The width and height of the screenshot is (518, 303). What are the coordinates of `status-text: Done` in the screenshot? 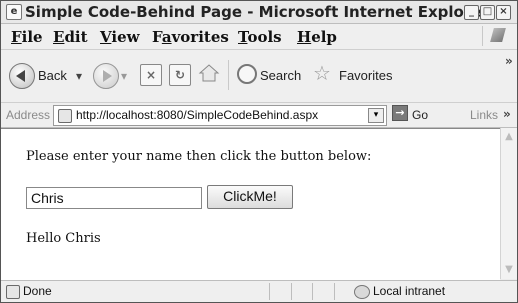 It's located at (37, 291).